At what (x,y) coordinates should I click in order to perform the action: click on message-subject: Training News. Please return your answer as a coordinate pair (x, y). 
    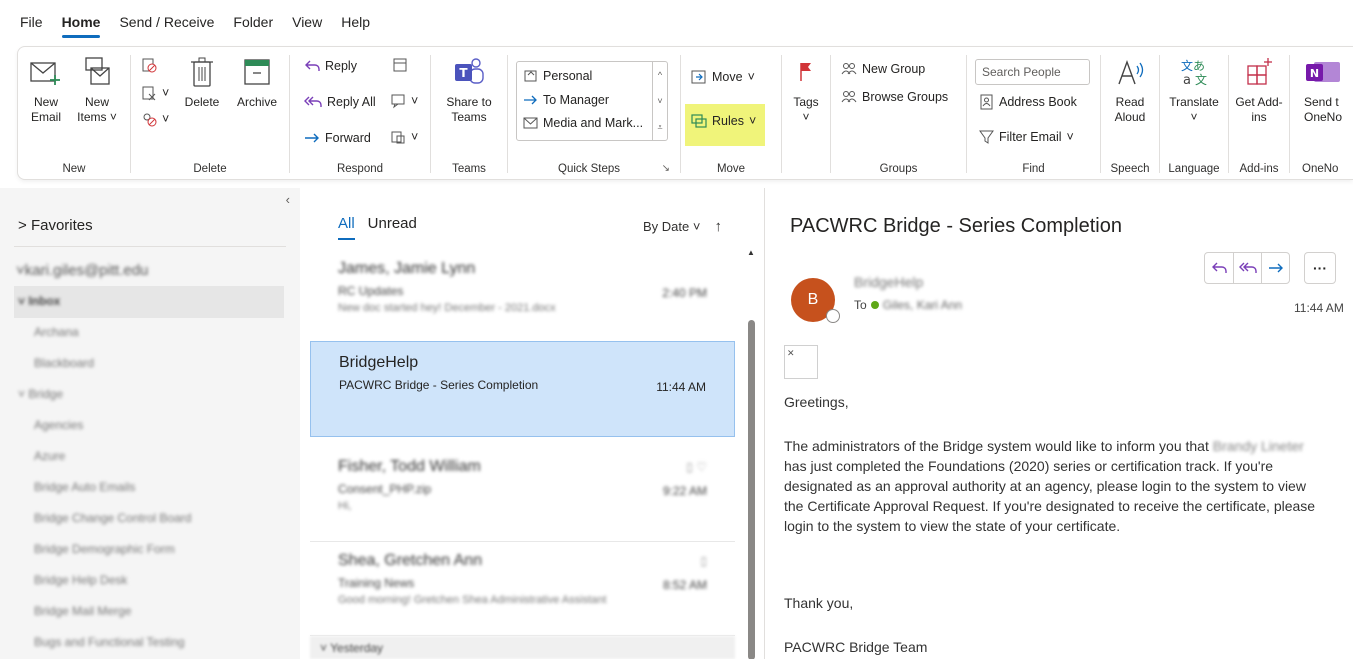
    Looking at the image, I should click on (376, 583).